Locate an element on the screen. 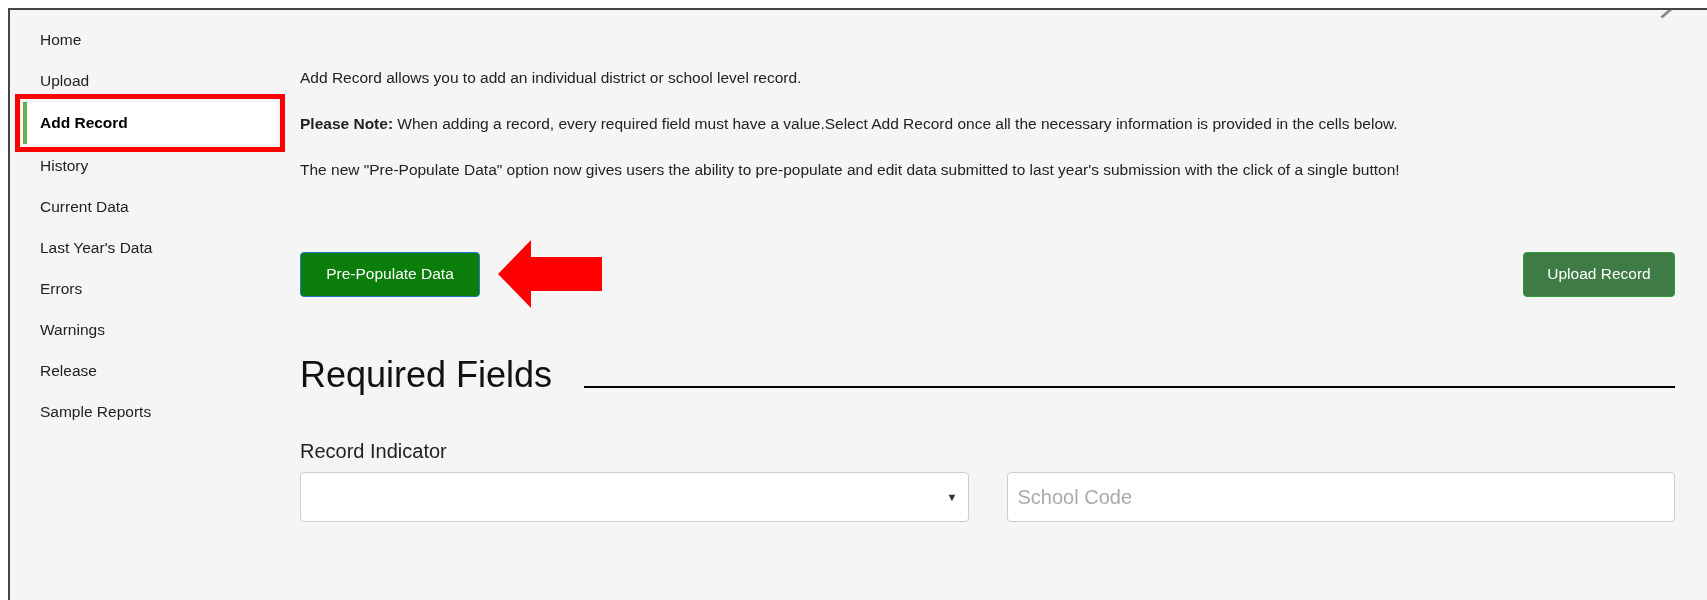 The image size is (1707, 600). sidebar-item: Warnings is located at coordinates (161, 329).